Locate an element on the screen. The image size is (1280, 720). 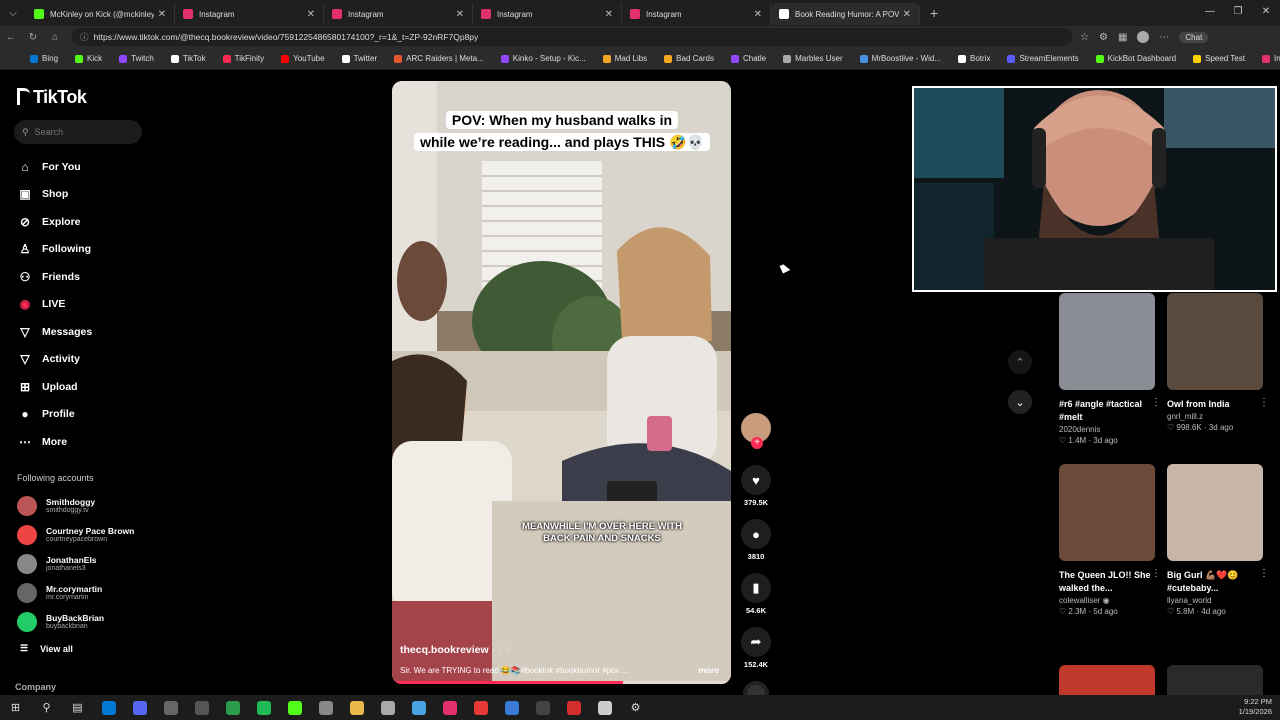
refresh-icon: ↻ is located at coordinates (33, 37).